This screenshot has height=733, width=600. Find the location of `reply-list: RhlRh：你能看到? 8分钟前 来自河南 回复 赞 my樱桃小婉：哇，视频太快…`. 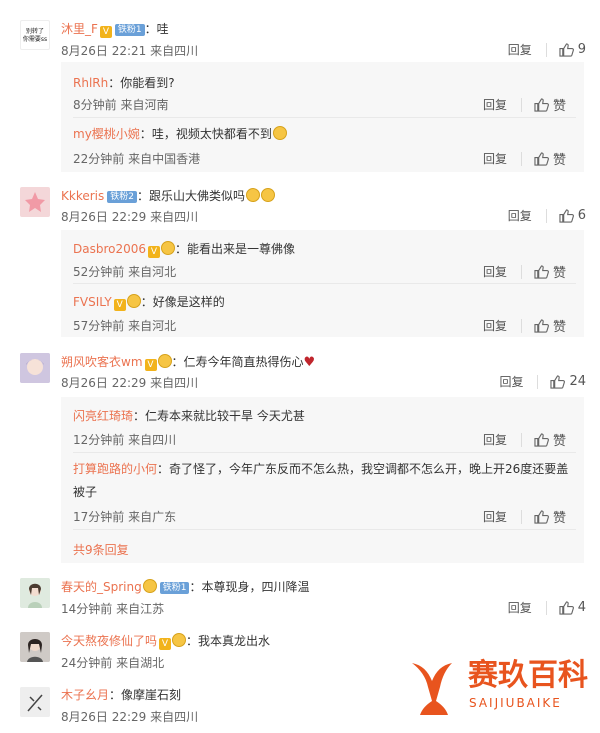

reply-list: RhlRh：你能看到? 8分钟前 来自河南 回复 赞 my樱桃小婉：哇，视频太快… is located at coordinates (322, 117).